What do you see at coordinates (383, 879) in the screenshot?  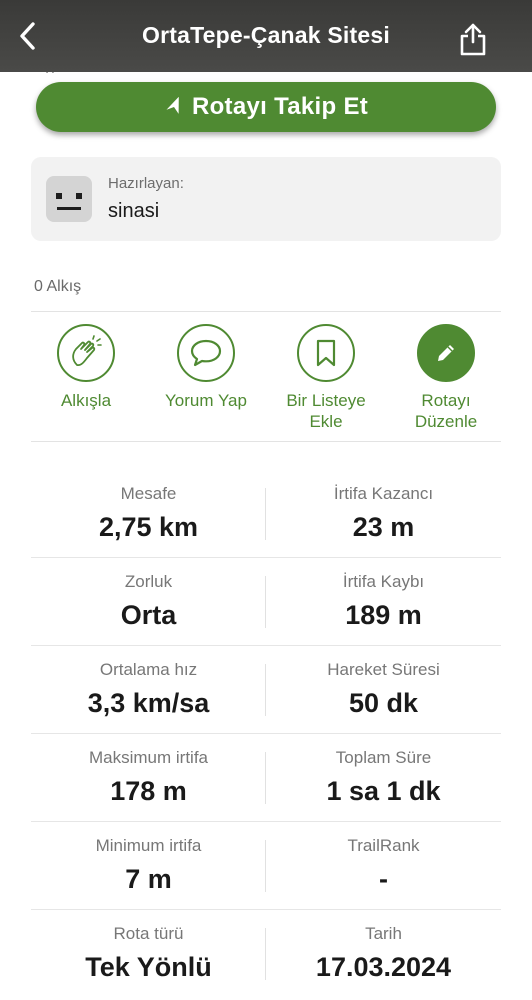 I see `stat-value: -` at bounding box center [383, 879].